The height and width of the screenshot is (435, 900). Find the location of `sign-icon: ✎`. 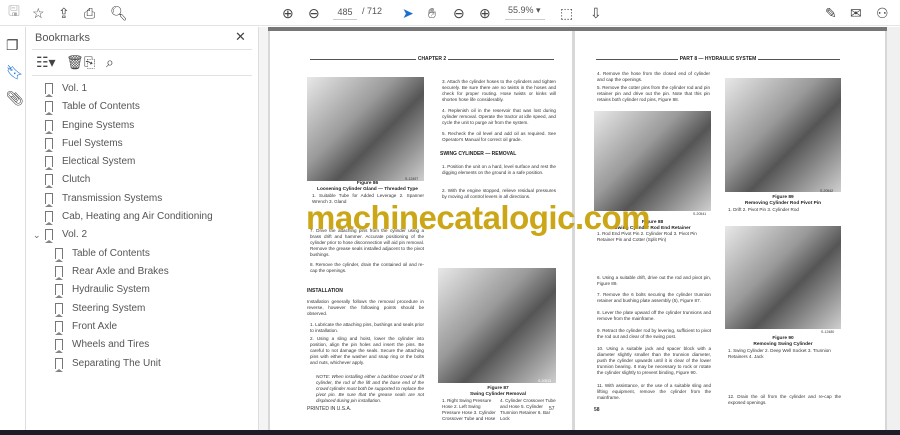

sign-icon: ✎ is located at coordinates (831, 13).